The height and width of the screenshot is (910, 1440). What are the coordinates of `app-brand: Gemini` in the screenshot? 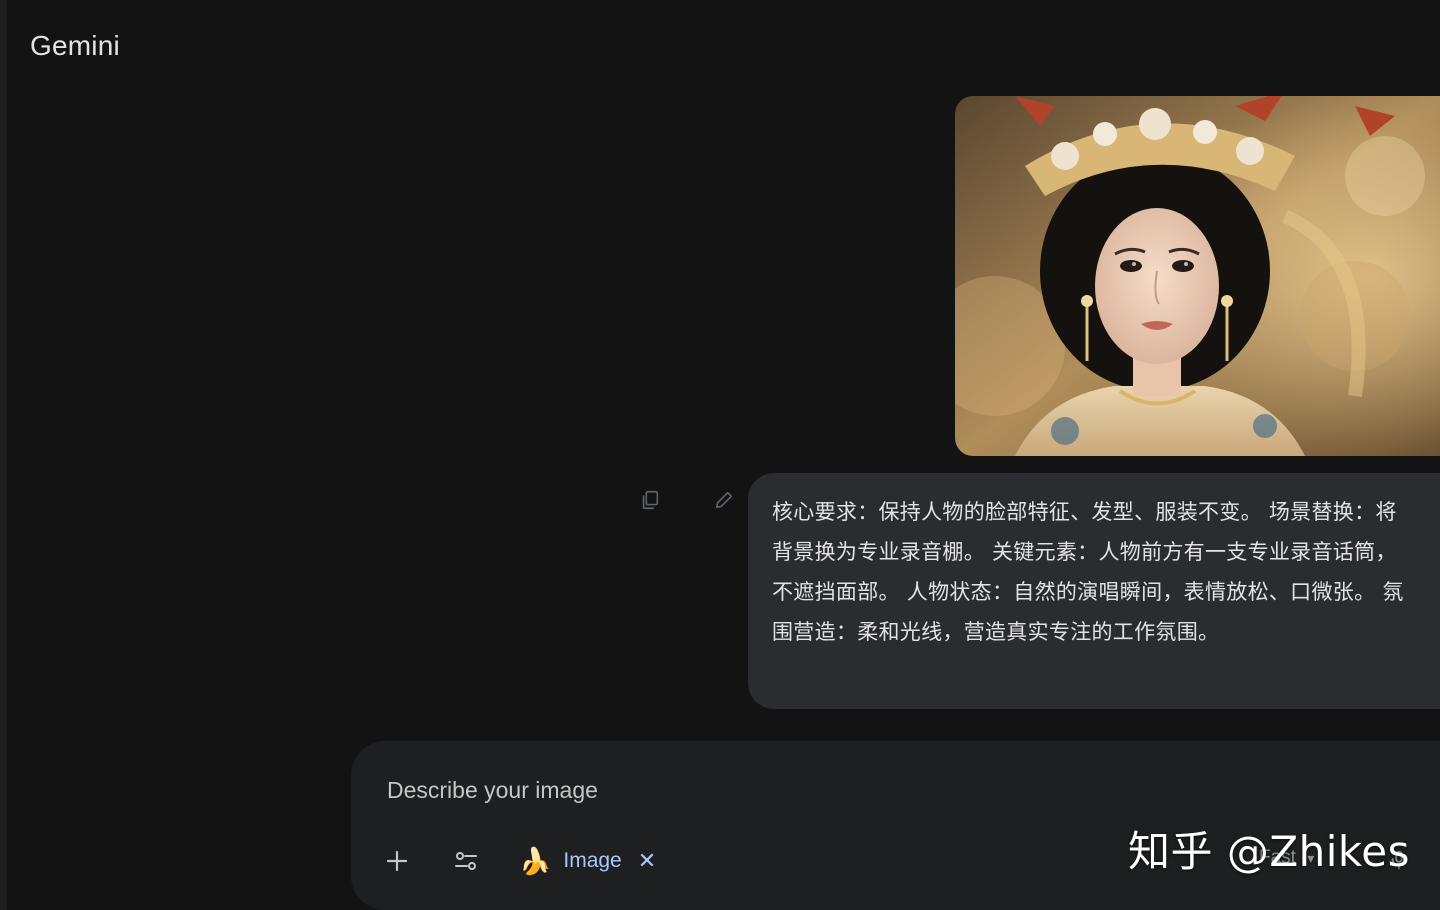 It's located at (75, 46).